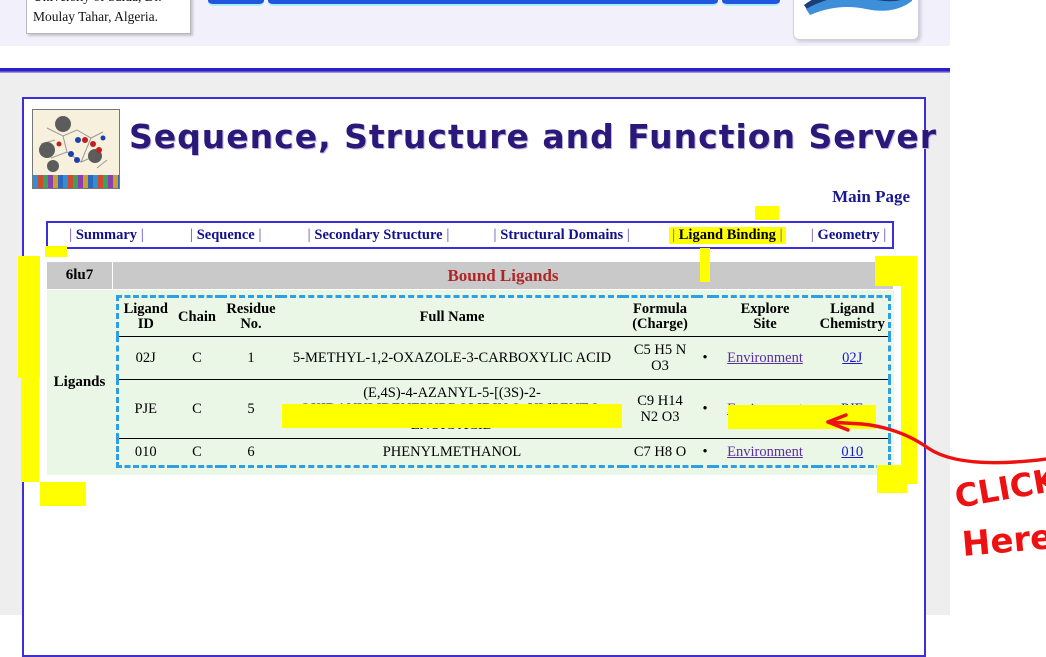 The height and width of the screenshot is (657, 1046). I want to click on col-header-chemistry-l1: Ligand, so click(852, 309).